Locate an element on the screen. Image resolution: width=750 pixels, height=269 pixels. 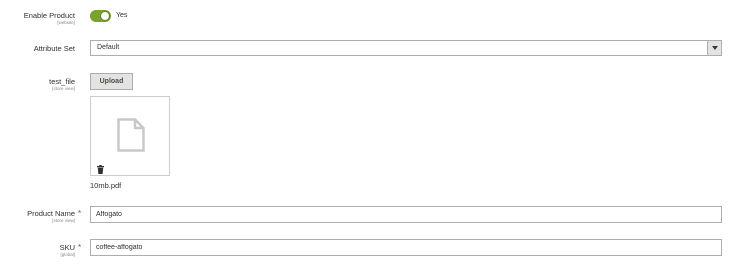
test-file-label-group: test_file [store view] is located at coordinates (37, 84).